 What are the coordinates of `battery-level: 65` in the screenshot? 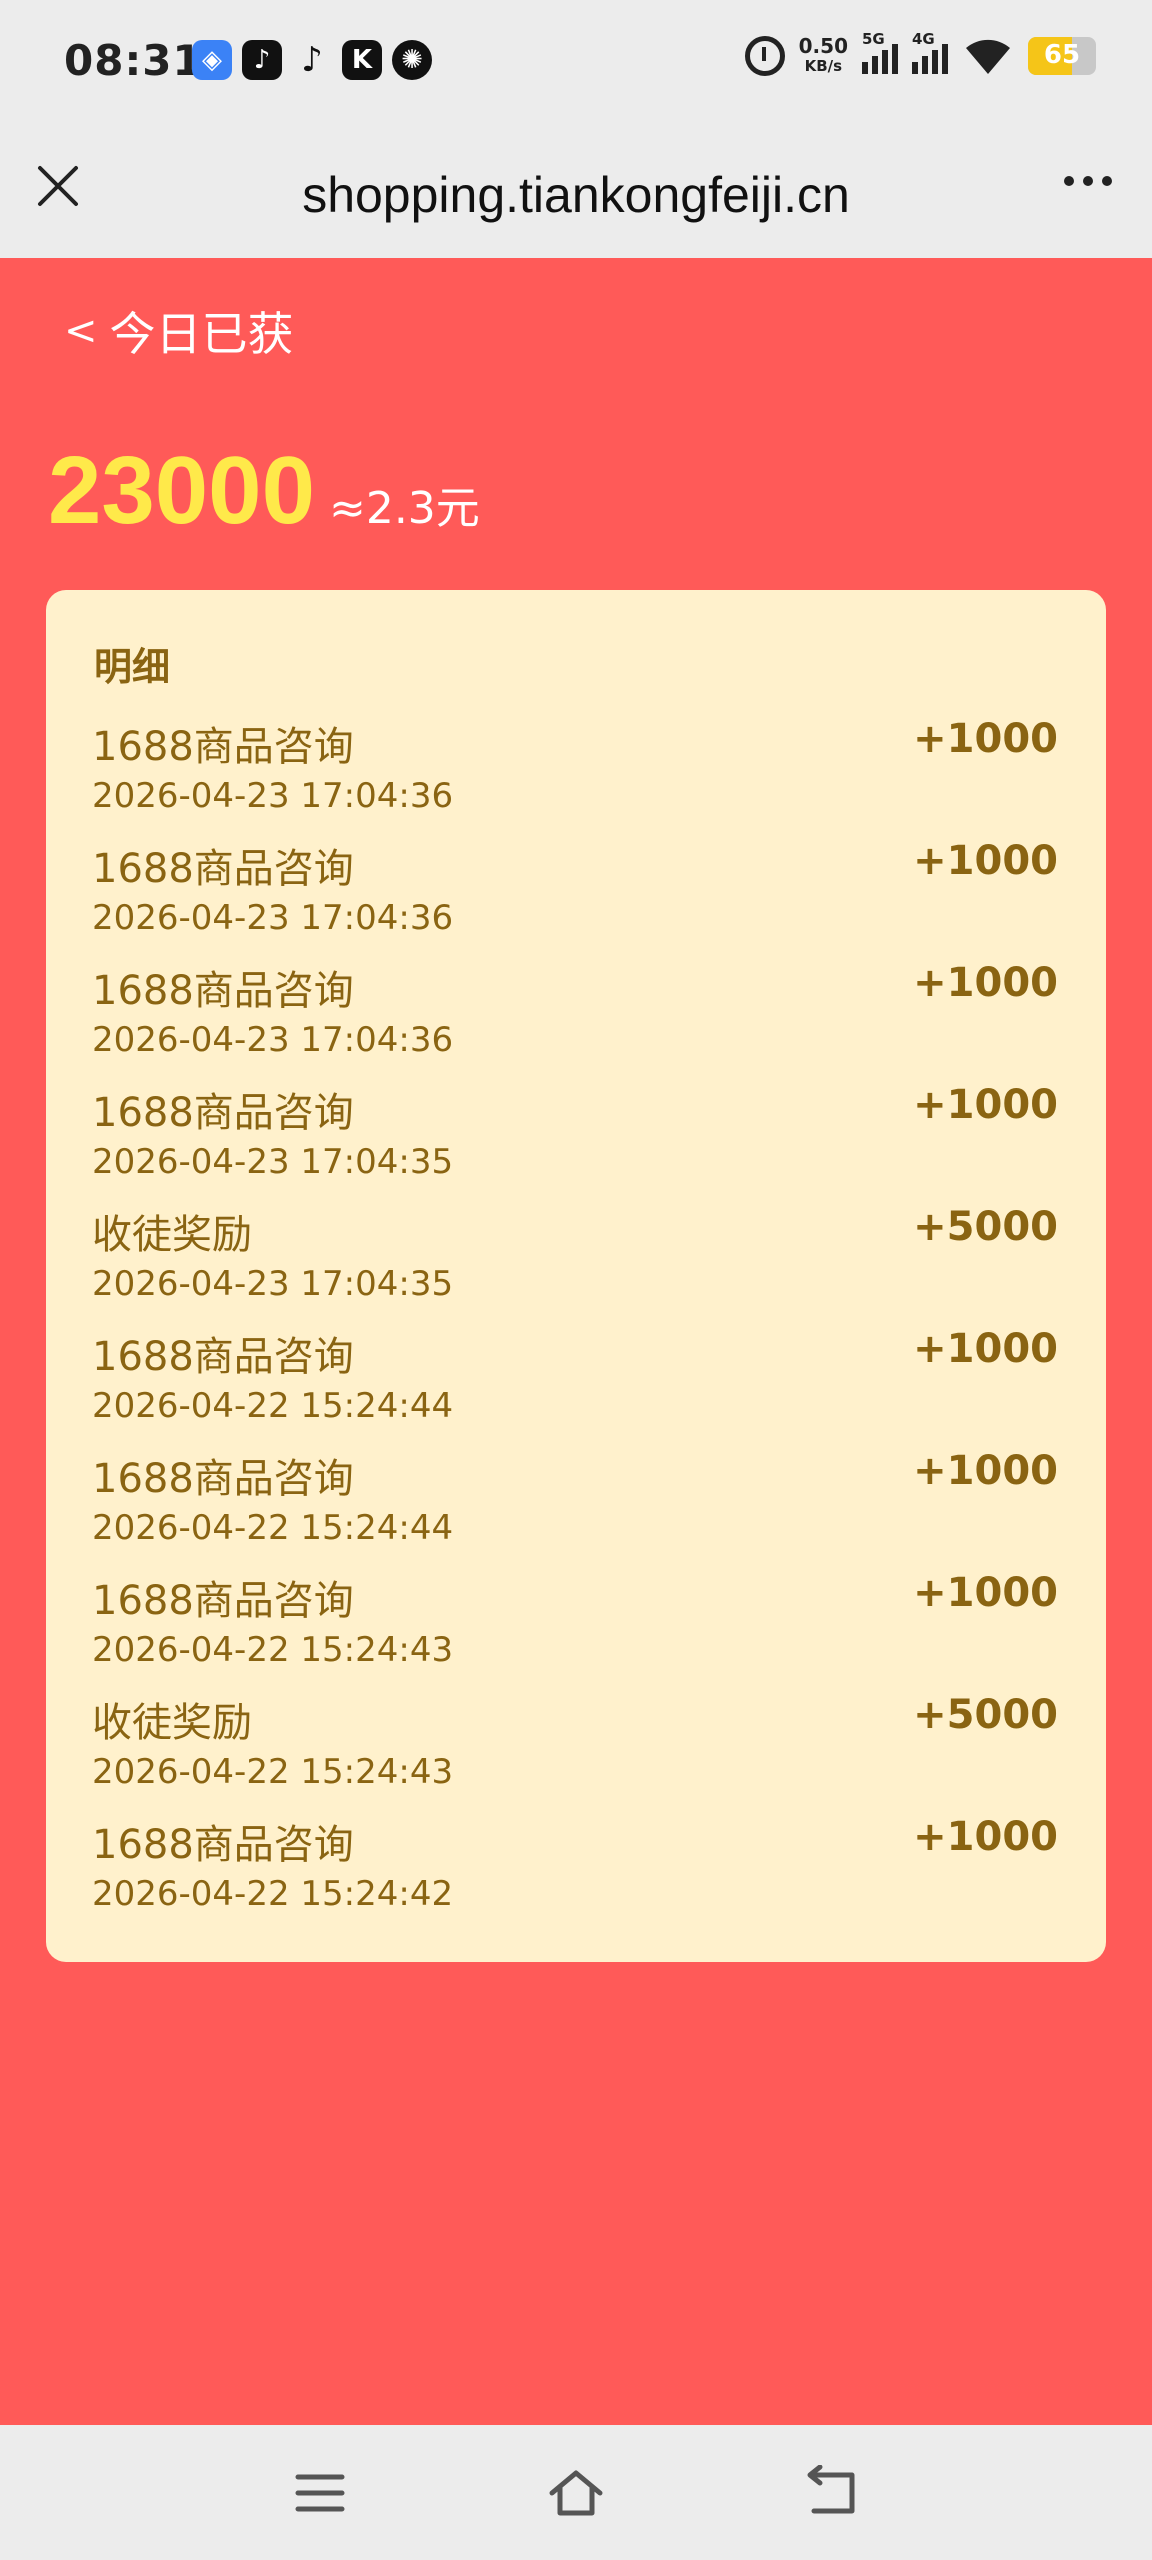 It's located at (1062, 55).